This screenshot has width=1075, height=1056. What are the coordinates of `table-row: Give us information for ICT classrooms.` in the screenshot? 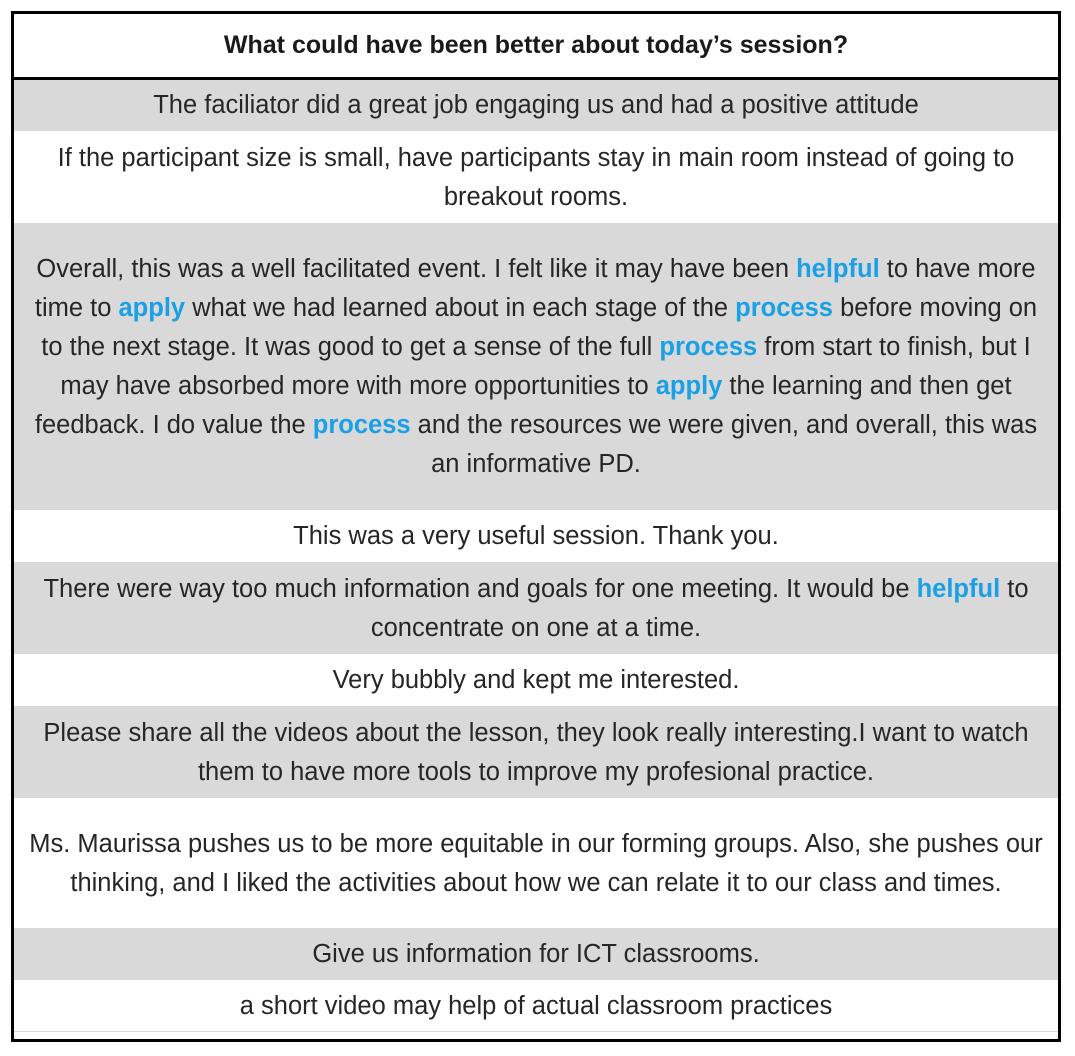 It's located at (536, 955).